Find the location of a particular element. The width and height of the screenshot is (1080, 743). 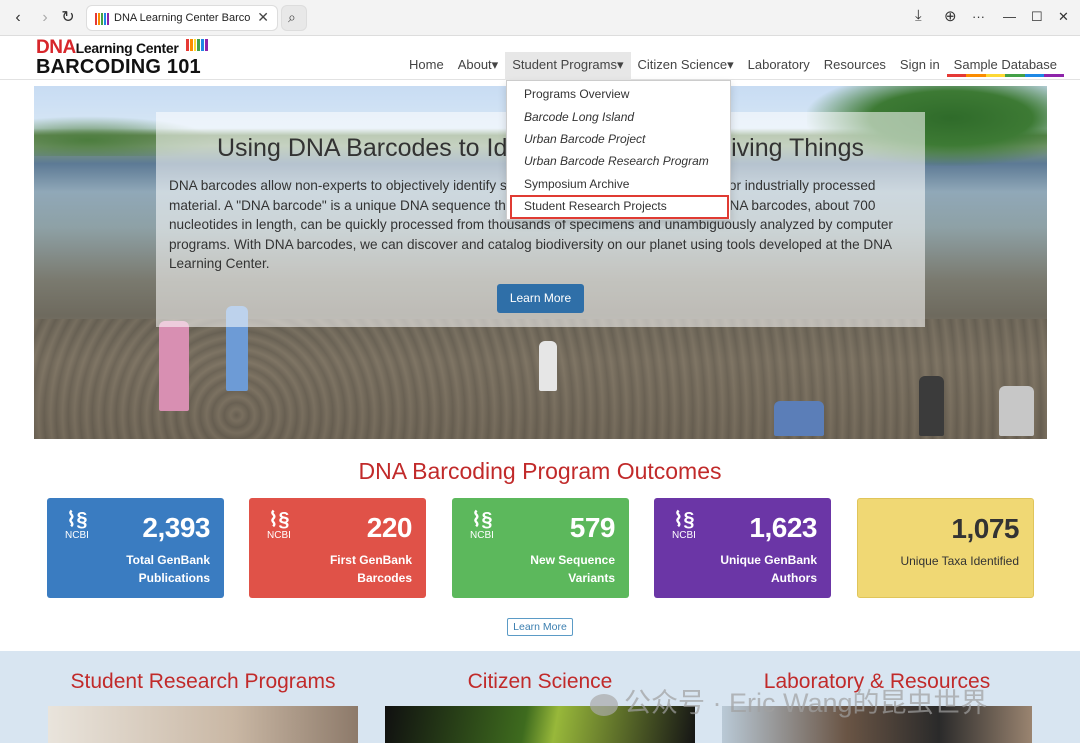

favicon-icon is located at coordinates (102, 19).